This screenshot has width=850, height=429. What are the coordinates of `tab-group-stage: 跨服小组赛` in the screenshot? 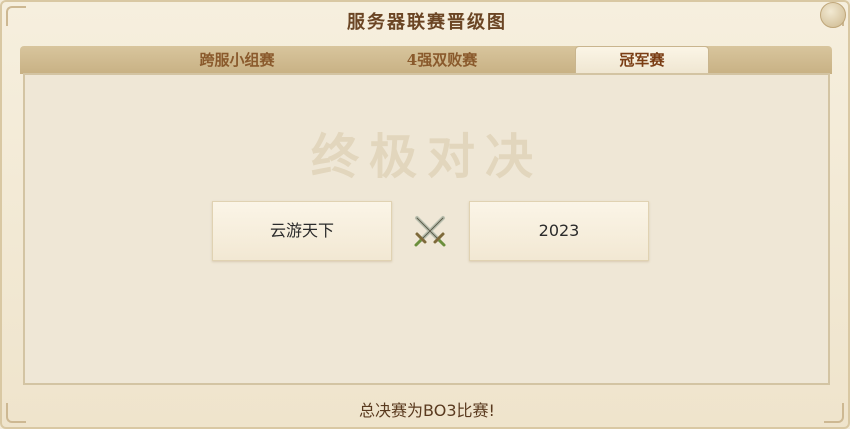 It's located at (237, 60).